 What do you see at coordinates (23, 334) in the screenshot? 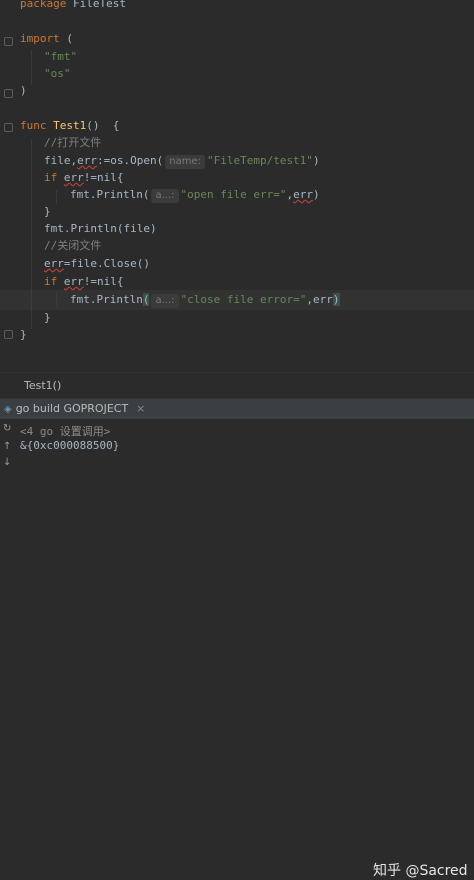
I see `code-line-close-brace-func: }` at bounding box center [23, 334].